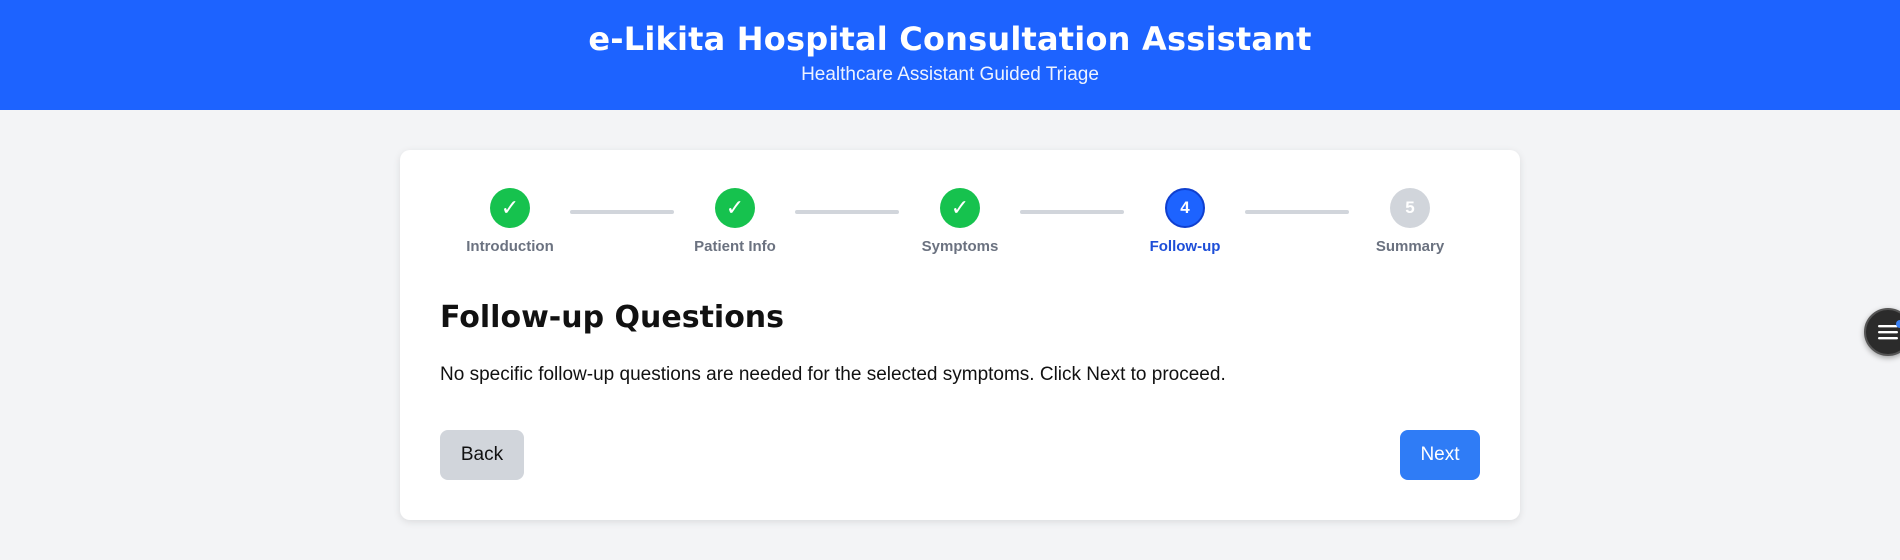 This screenshot has width=1900, height=560. I want to click on step-number-badge: 4, so click(1185, 208).